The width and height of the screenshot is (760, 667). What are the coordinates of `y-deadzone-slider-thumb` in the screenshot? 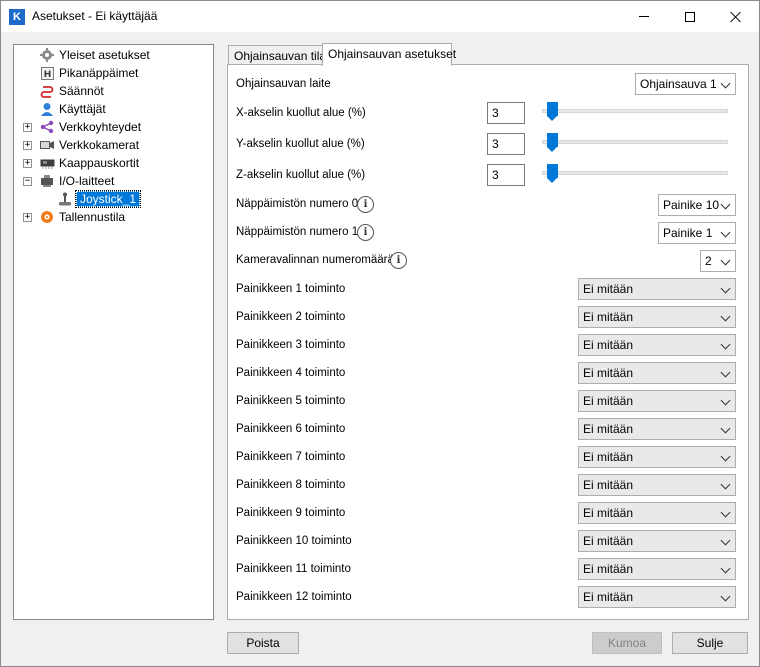 It's located at (553, 142).